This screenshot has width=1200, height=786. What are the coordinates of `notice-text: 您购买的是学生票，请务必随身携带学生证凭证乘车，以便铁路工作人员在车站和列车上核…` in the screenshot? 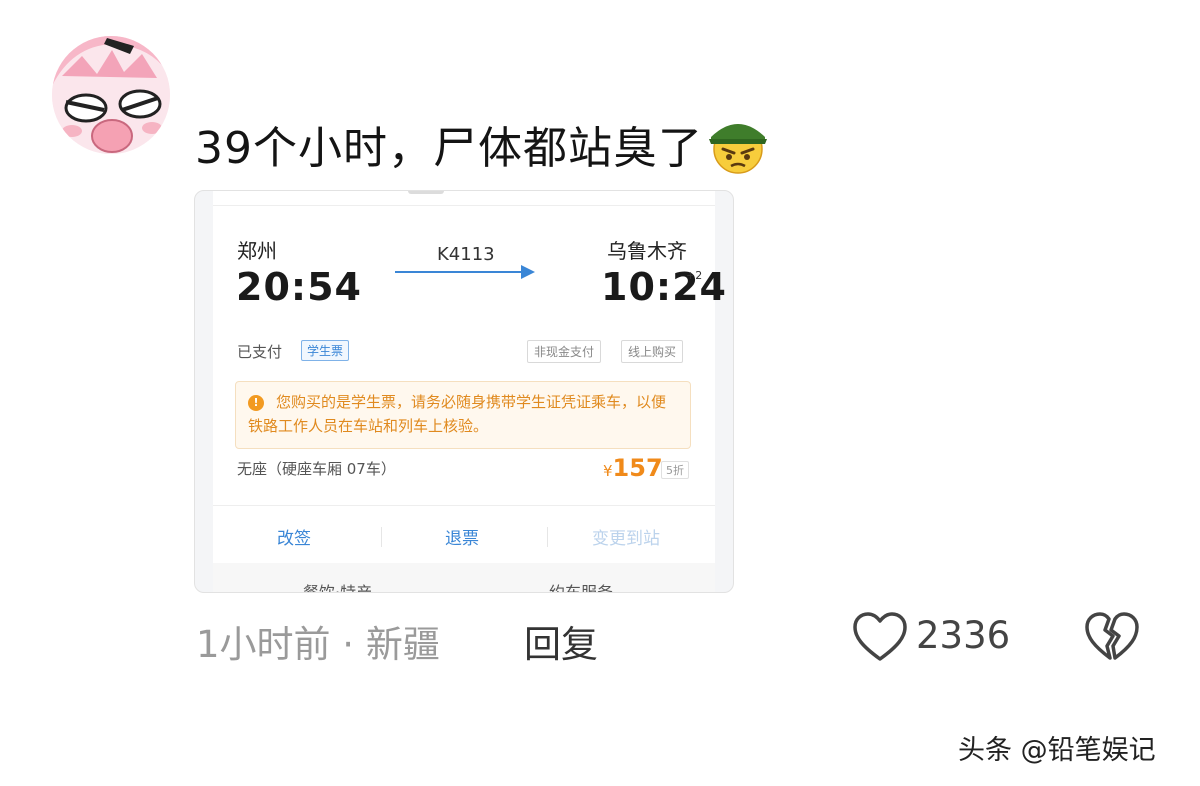 It's located at (457, 414).